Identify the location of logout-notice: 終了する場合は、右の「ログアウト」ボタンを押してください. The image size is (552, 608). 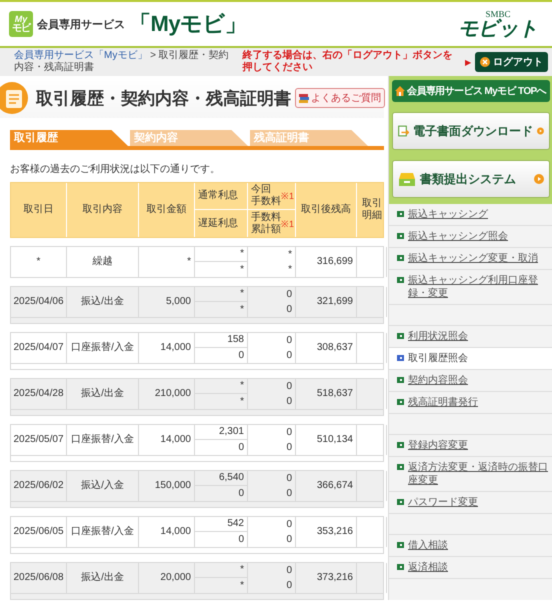
(348, 62).